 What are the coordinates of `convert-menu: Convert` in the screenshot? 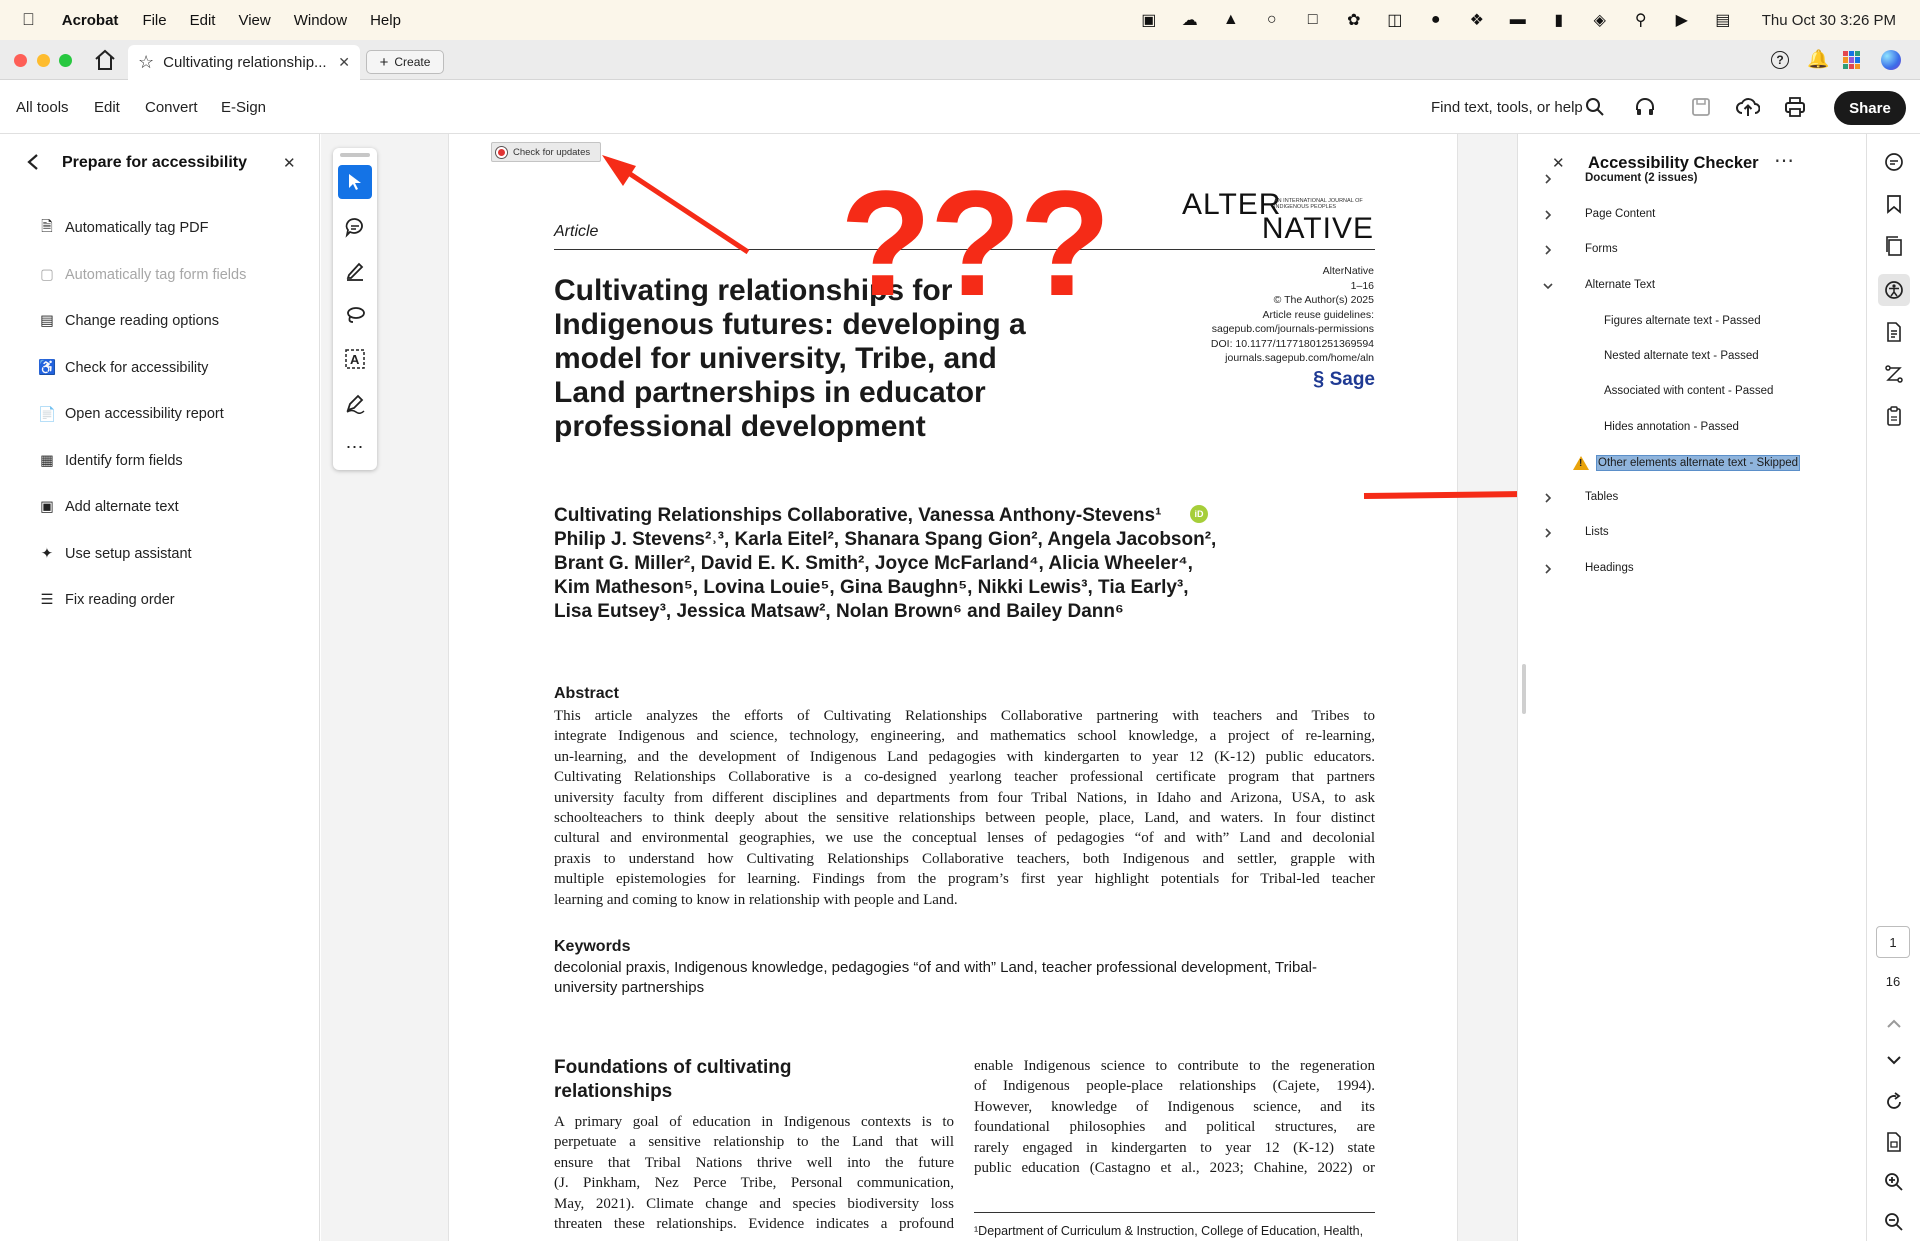 It's located at (171, 107).